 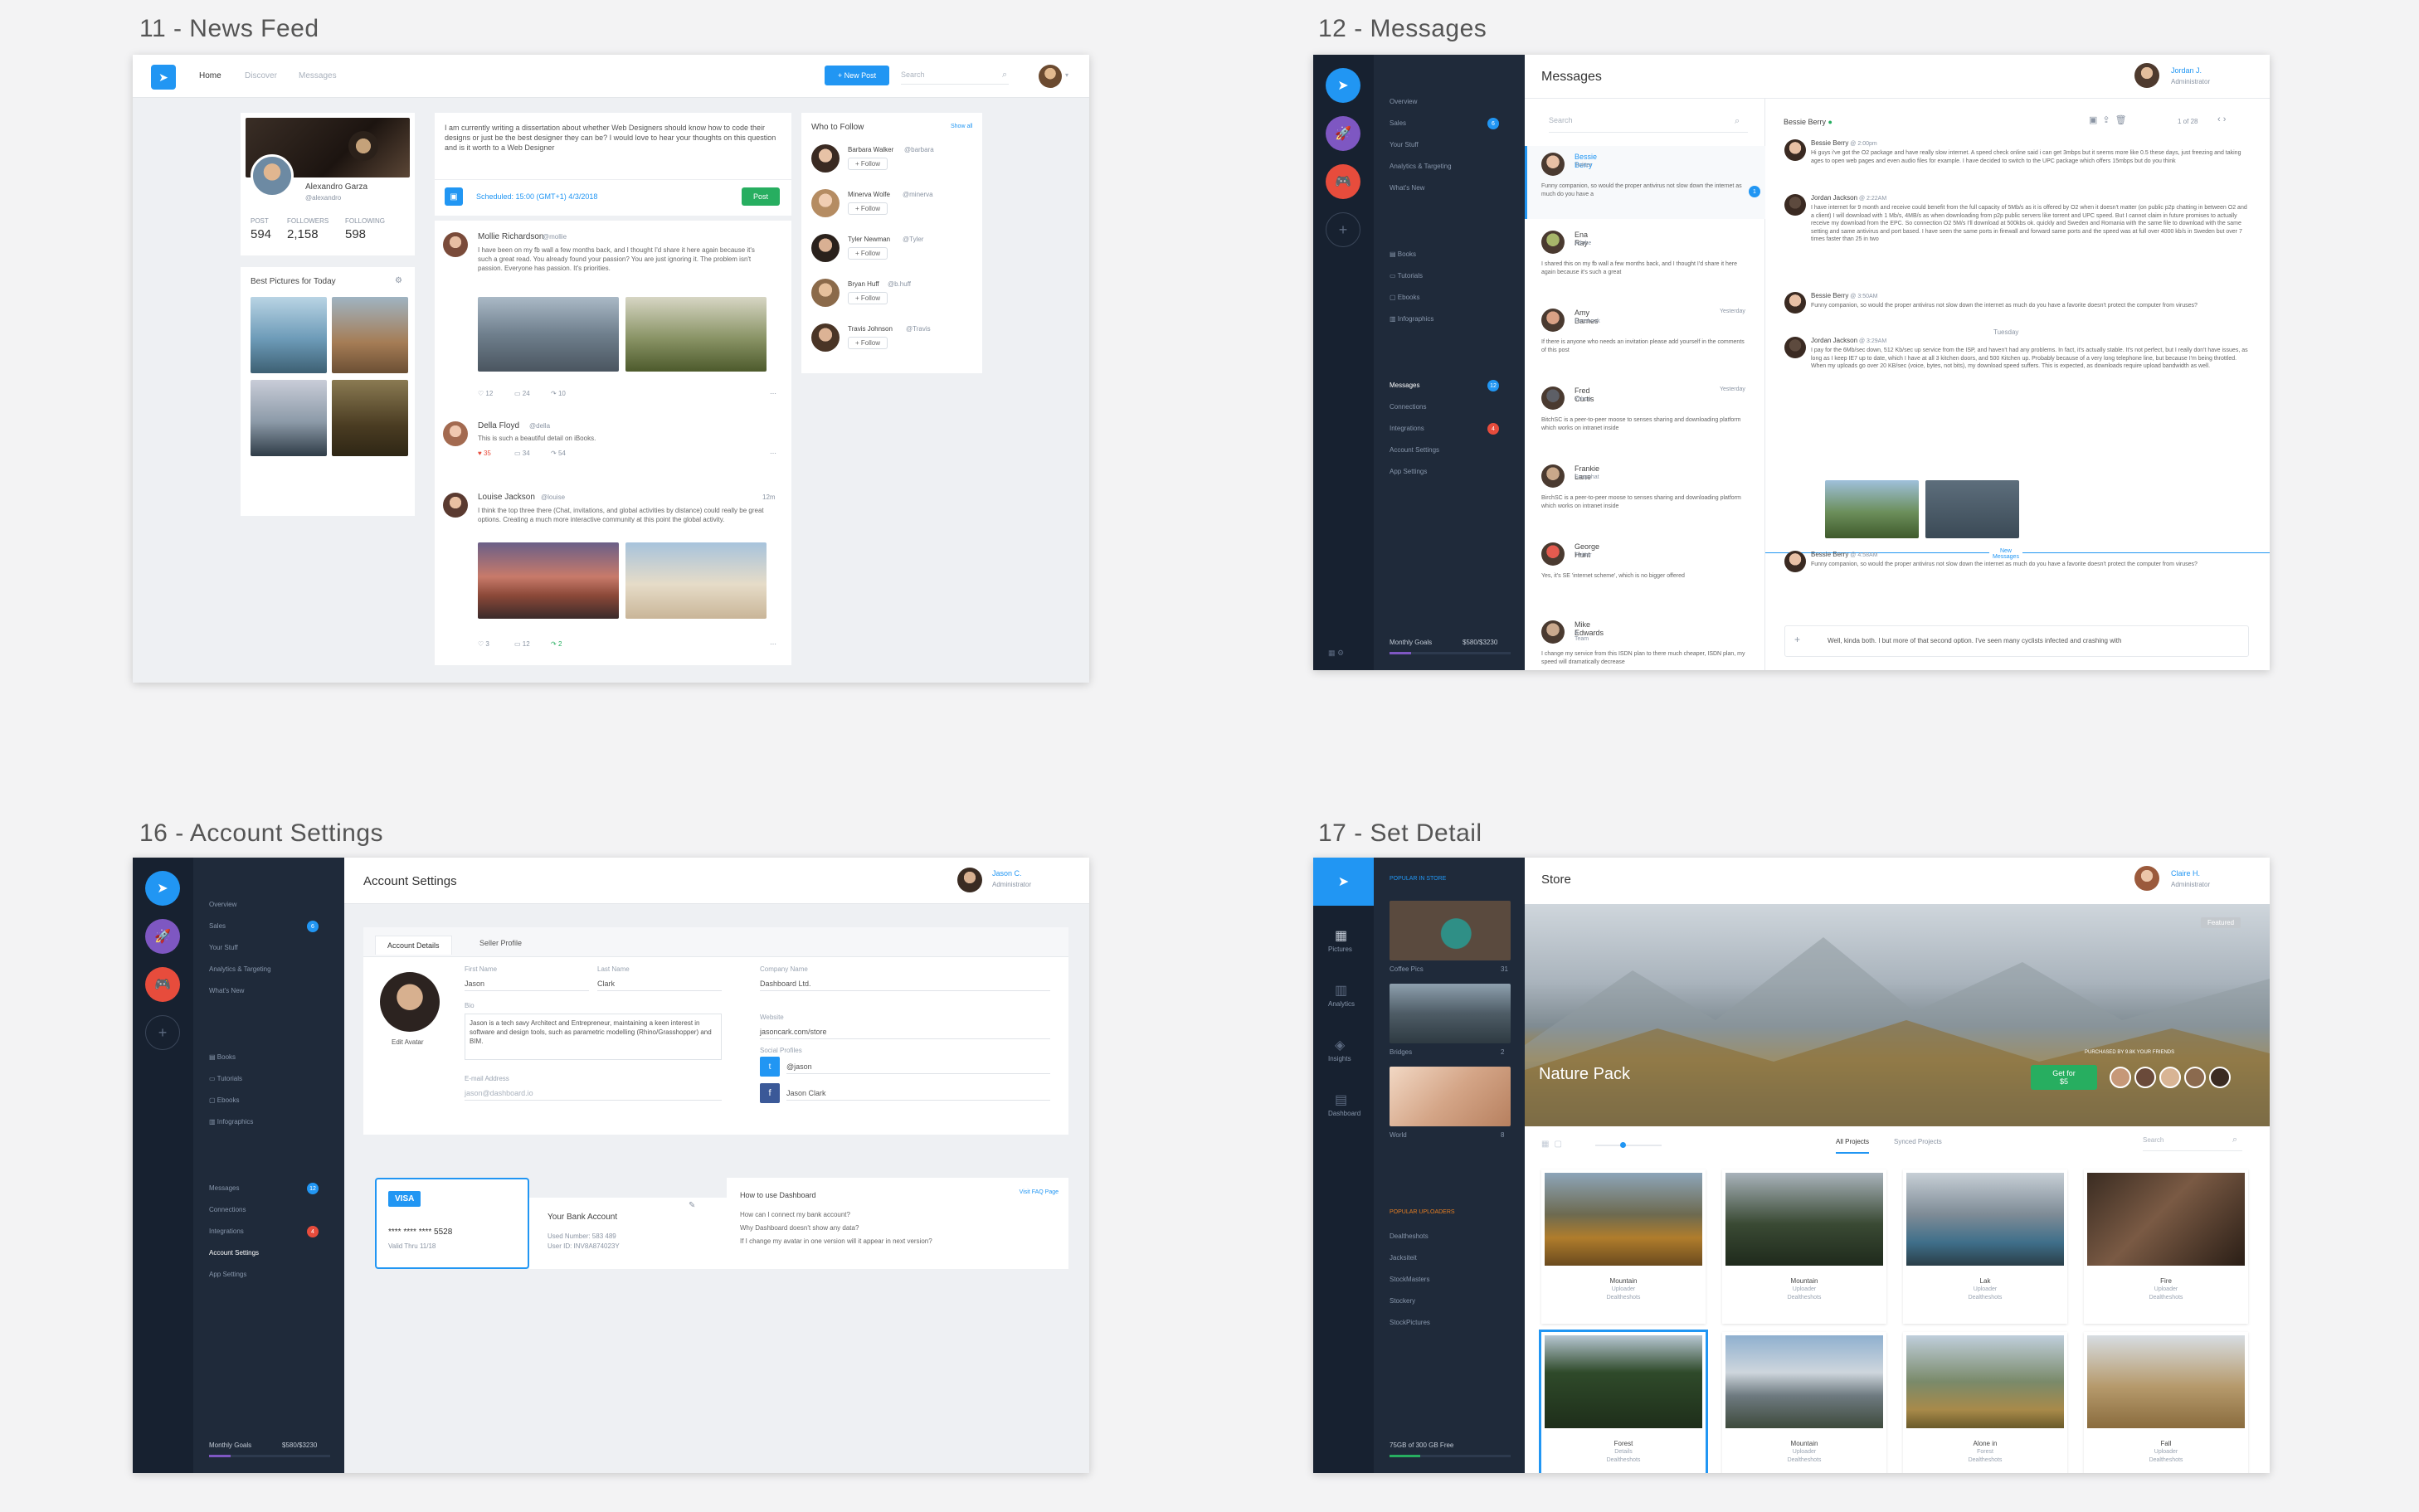 I want to click on photo-card: Mountain Uploader Dealtheshots, so click(x=1804, y=1246).